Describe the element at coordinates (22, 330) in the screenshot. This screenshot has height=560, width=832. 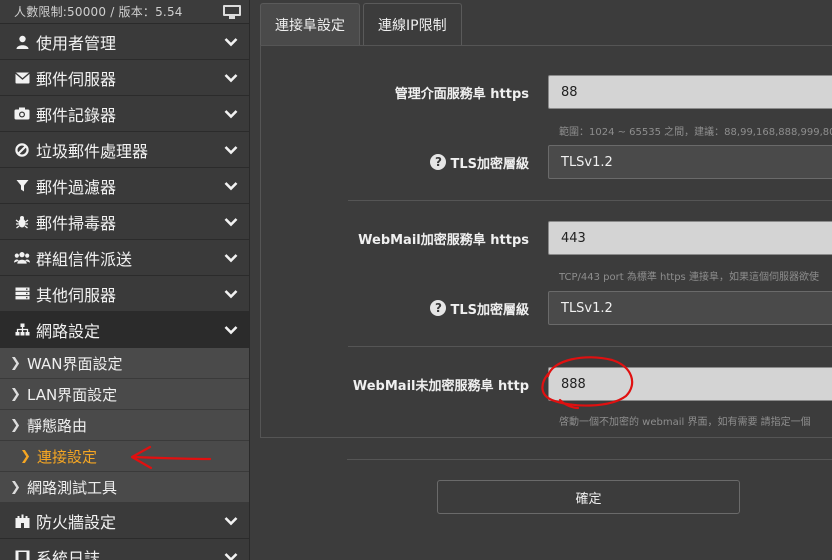
I see `sitemap-icon` at that location.